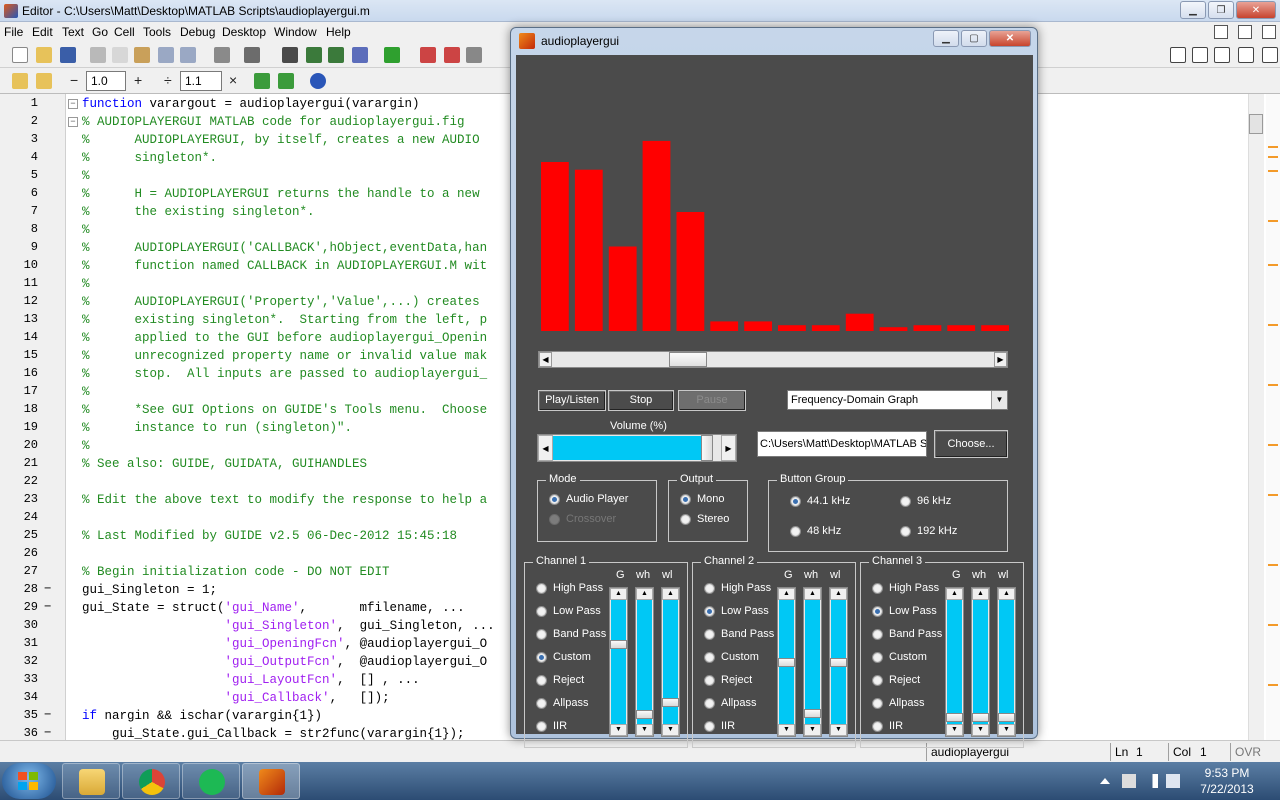  Describe the element at coordinates (1270, 55) in the screenshot. I see `layout-single-icon` at that location.